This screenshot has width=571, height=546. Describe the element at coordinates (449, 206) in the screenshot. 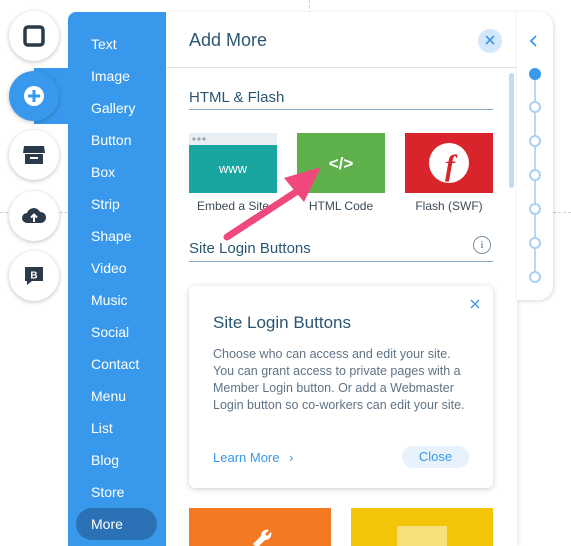

I see `tile-label-flash: Flash (SWF)` at that location.